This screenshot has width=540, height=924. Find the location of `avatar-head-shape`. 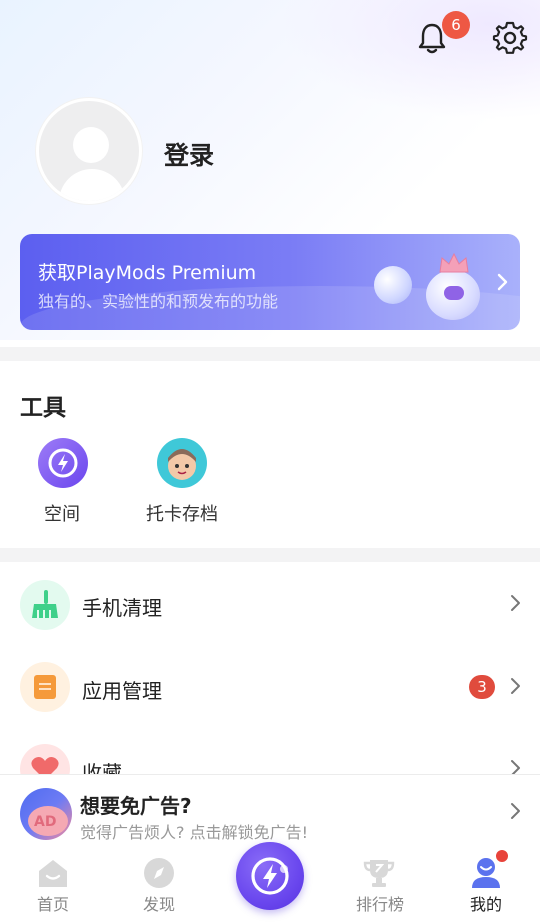

avatar-head-shape is located at coordinates (91, 145).